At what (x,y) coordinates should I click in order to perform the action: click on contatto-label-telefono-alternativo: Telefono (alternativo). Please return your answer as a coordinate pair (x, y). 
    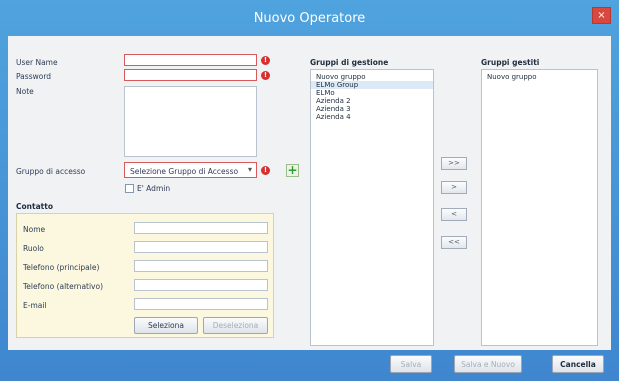
    Looking at the image, I should click on (63, 286).